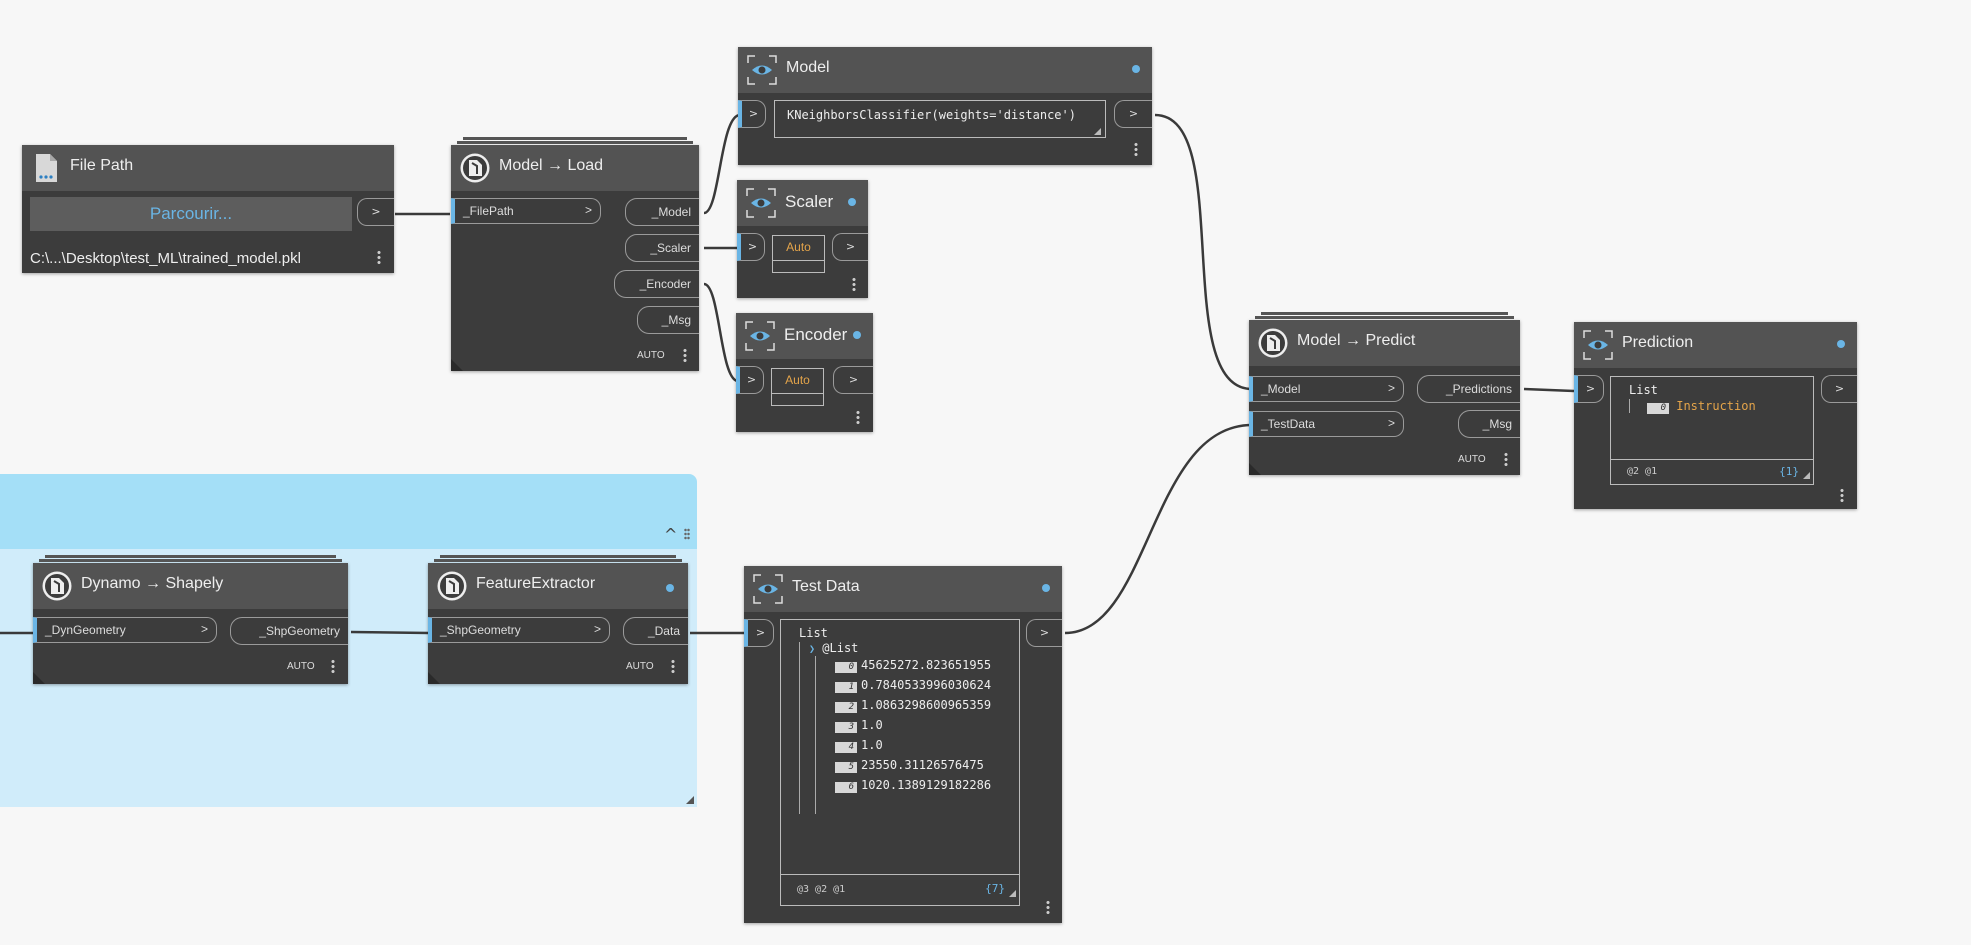  What do you see at coordinates (1789, 471) in the screenshot?
I see `list-count: {1}` at bounding box center [1789, 471].